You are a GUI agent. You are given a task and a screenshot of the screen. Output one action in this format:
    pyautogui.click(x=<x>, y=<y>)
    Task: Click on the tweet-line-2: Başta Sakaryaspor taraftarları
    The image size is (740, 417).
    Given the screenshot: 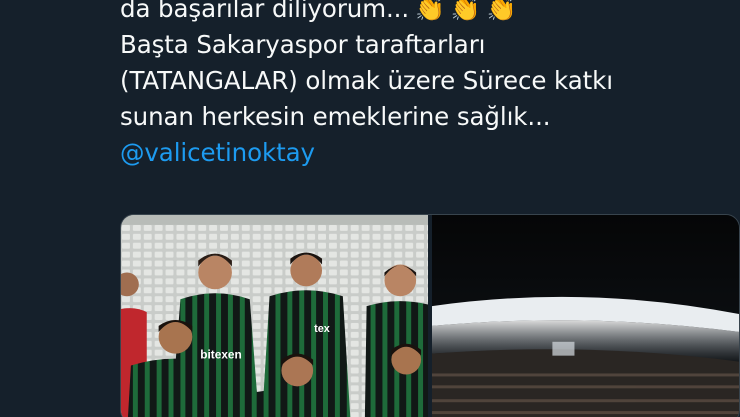 What is the action you would take?
    pyautogui.click(x=303, y=44)
    